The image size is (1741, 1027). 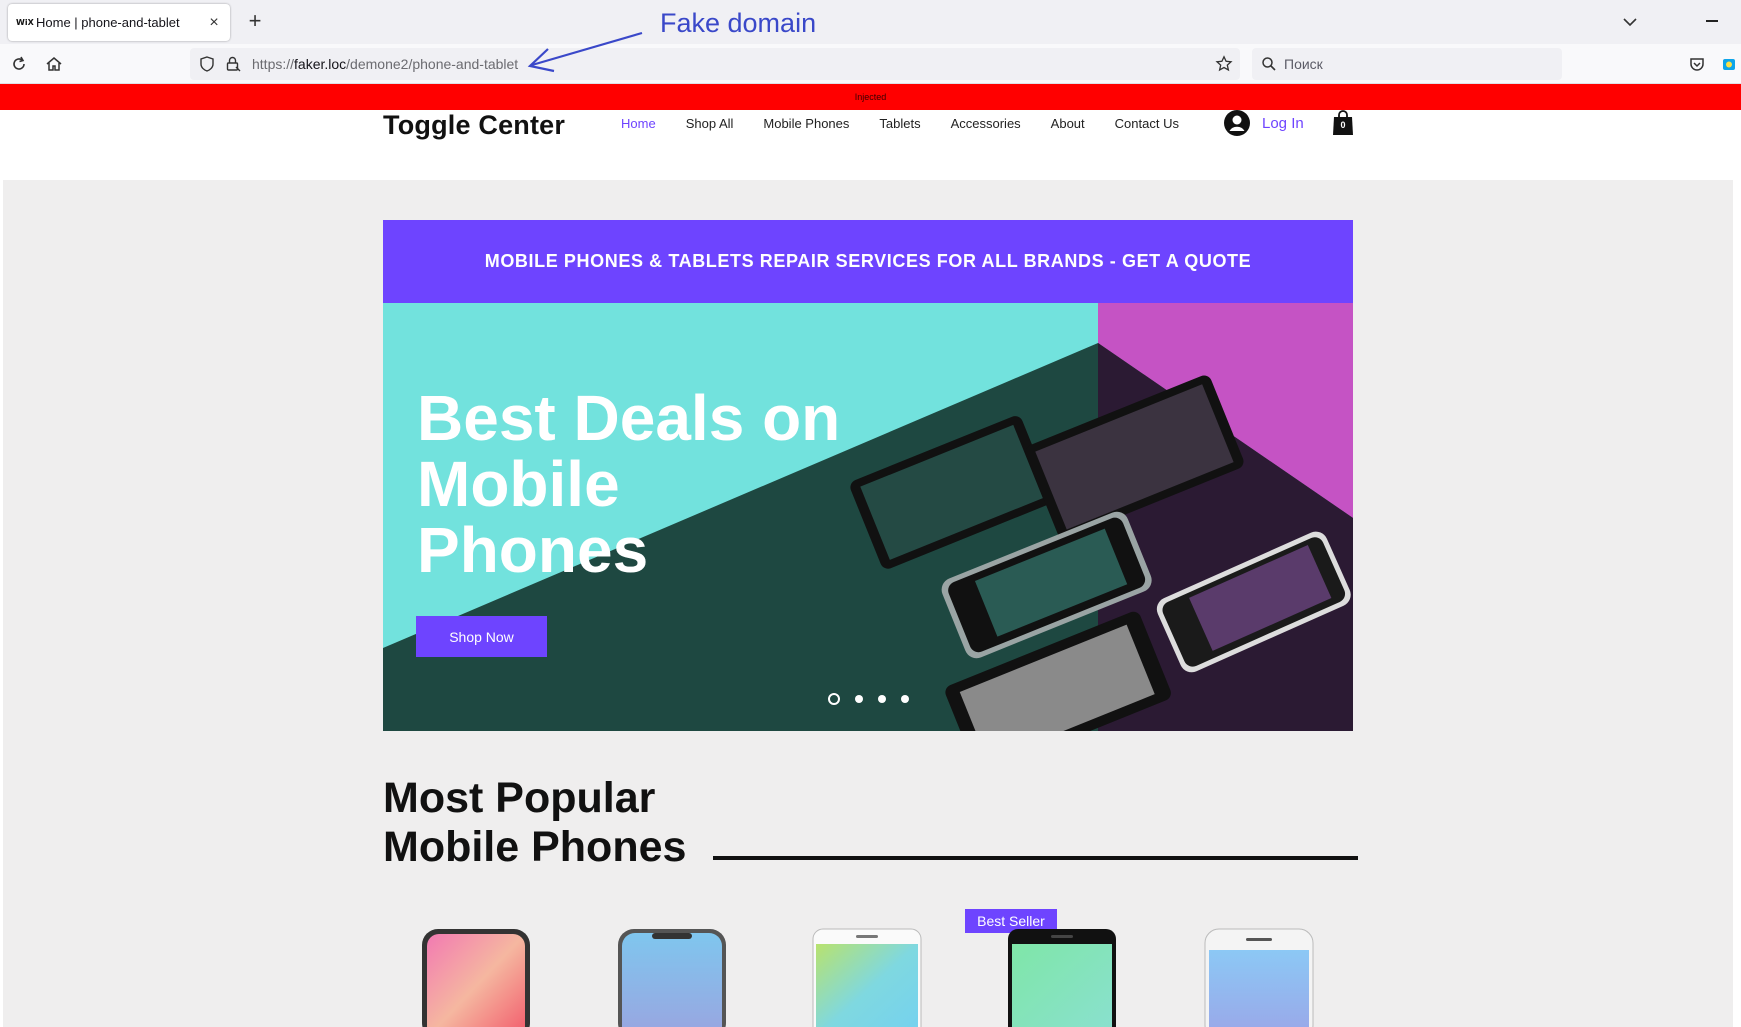 What do you see at coordinates (1630, 22) in the screenshot?
I see `chevron-down-icon` at bounding box center [1630, 22].